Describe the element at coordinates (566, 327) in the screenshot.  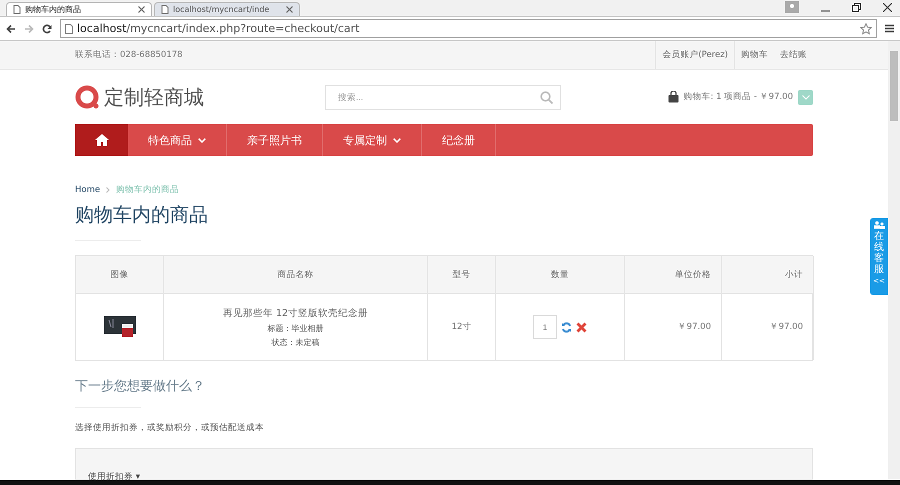
I see `refresh-icon` at that location.